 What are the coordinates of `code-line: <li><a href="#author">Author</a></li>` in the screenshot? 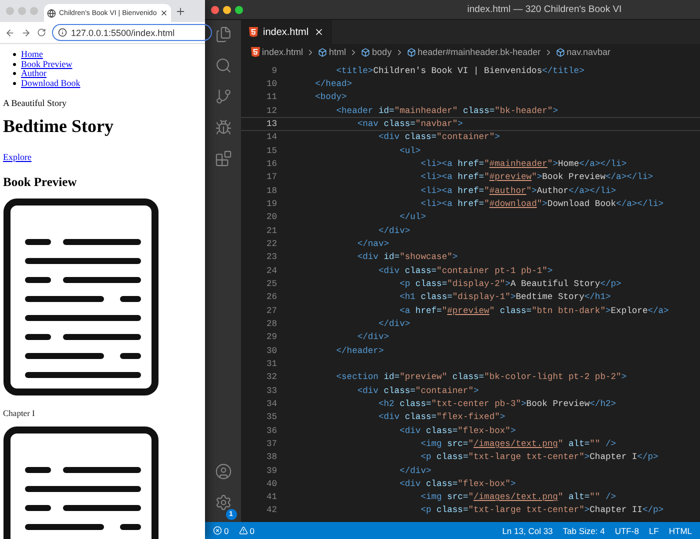 It's located at (518, 191).